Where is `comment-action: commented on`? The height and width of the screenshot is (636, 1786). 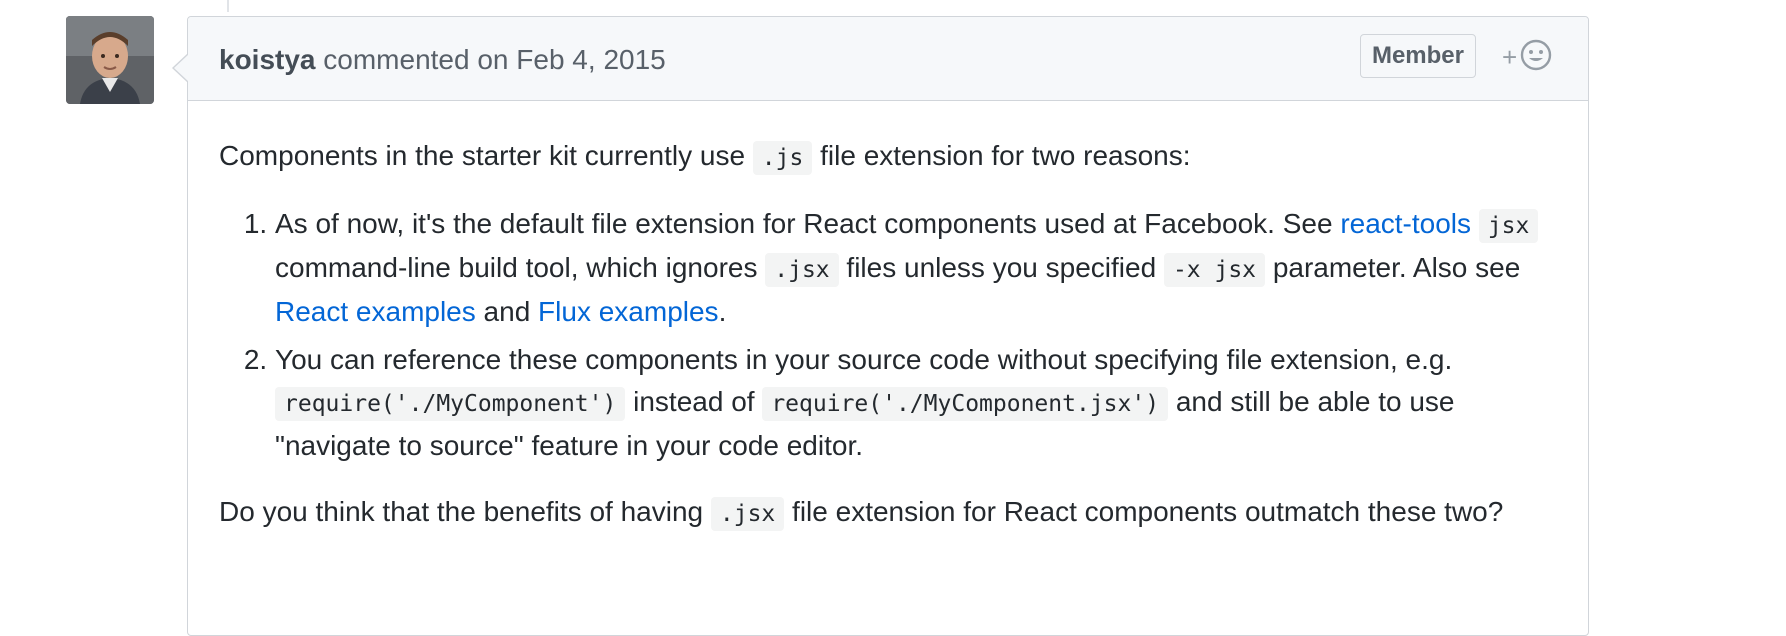
comment-action: commented on is located at coordinates (416, 59).